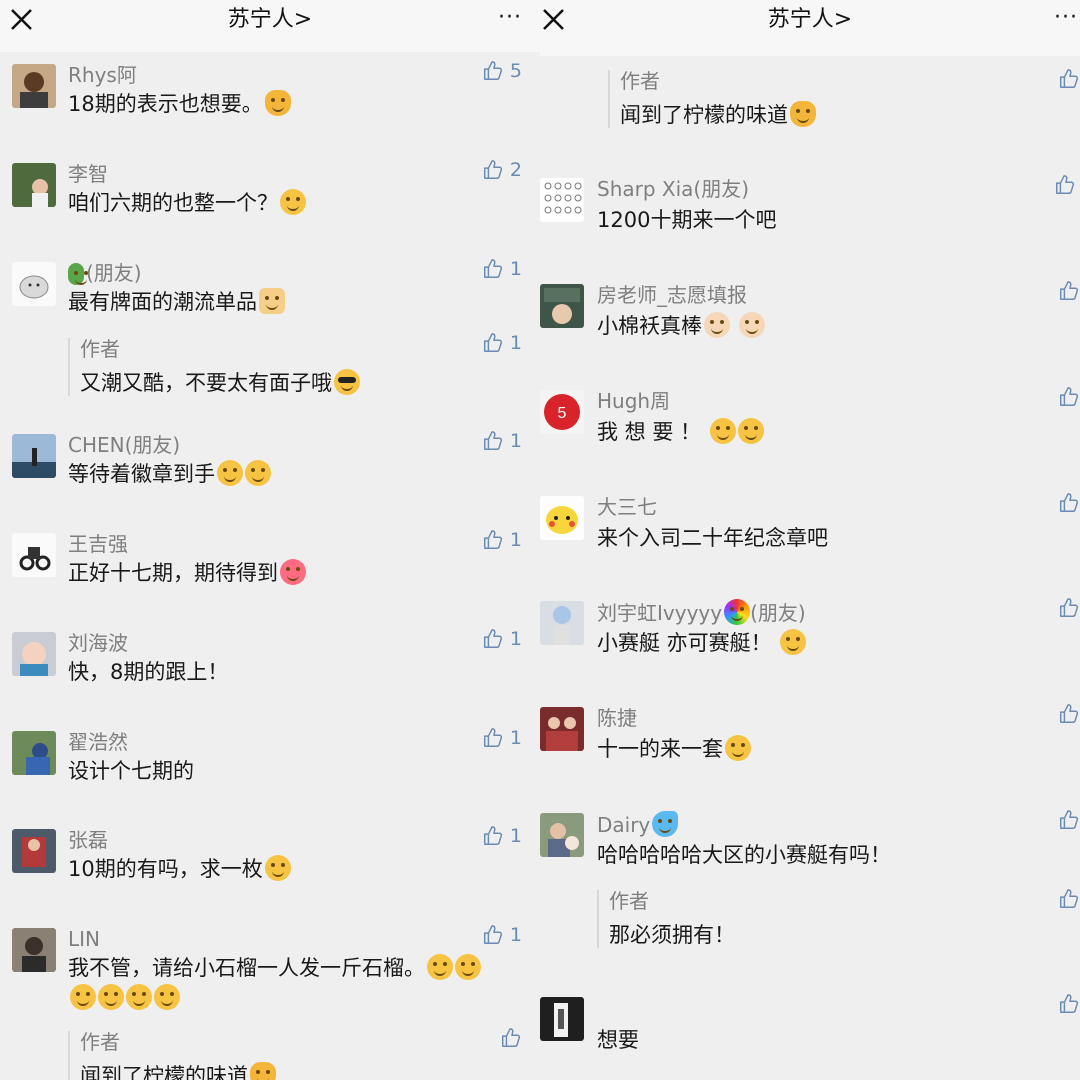 This screenshot has width=1080, height=1080. Describe the element at coordinates (672, 935) in the screenshot. I see `reply-text: 那必须拥有！` at that location.